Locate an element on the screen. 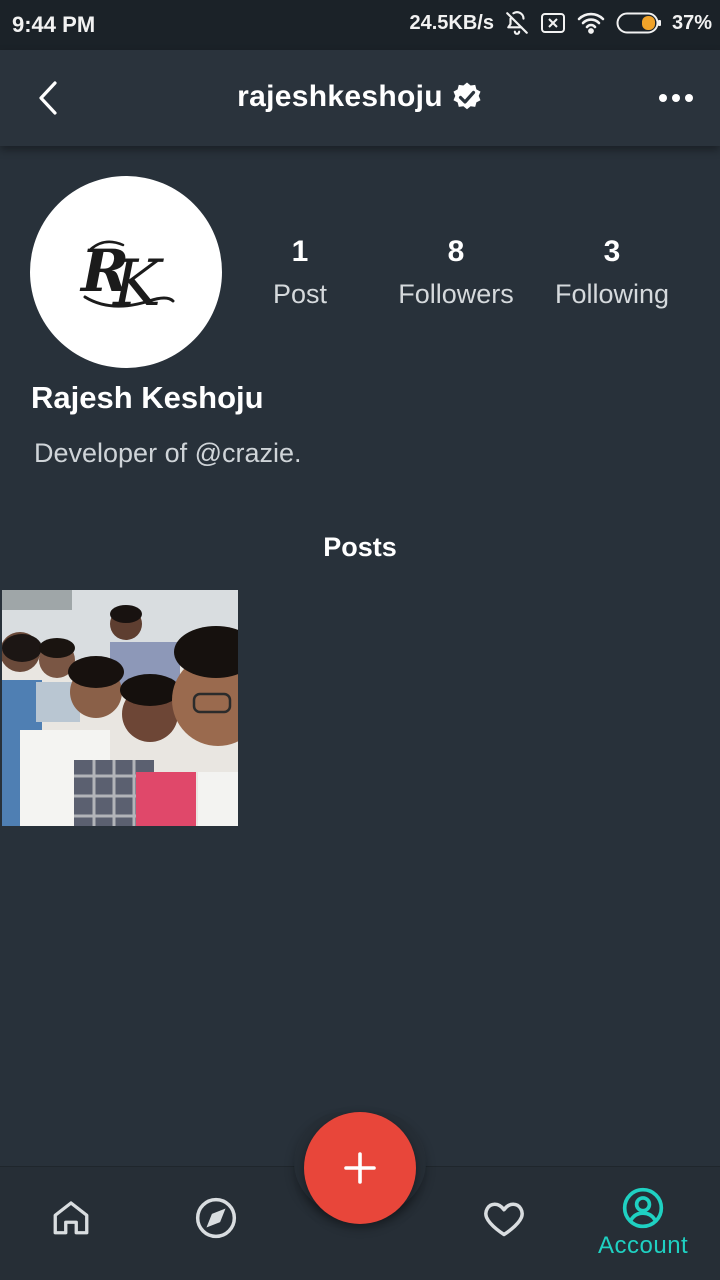  stat-value: 1 is located at coordinates (300, 251).